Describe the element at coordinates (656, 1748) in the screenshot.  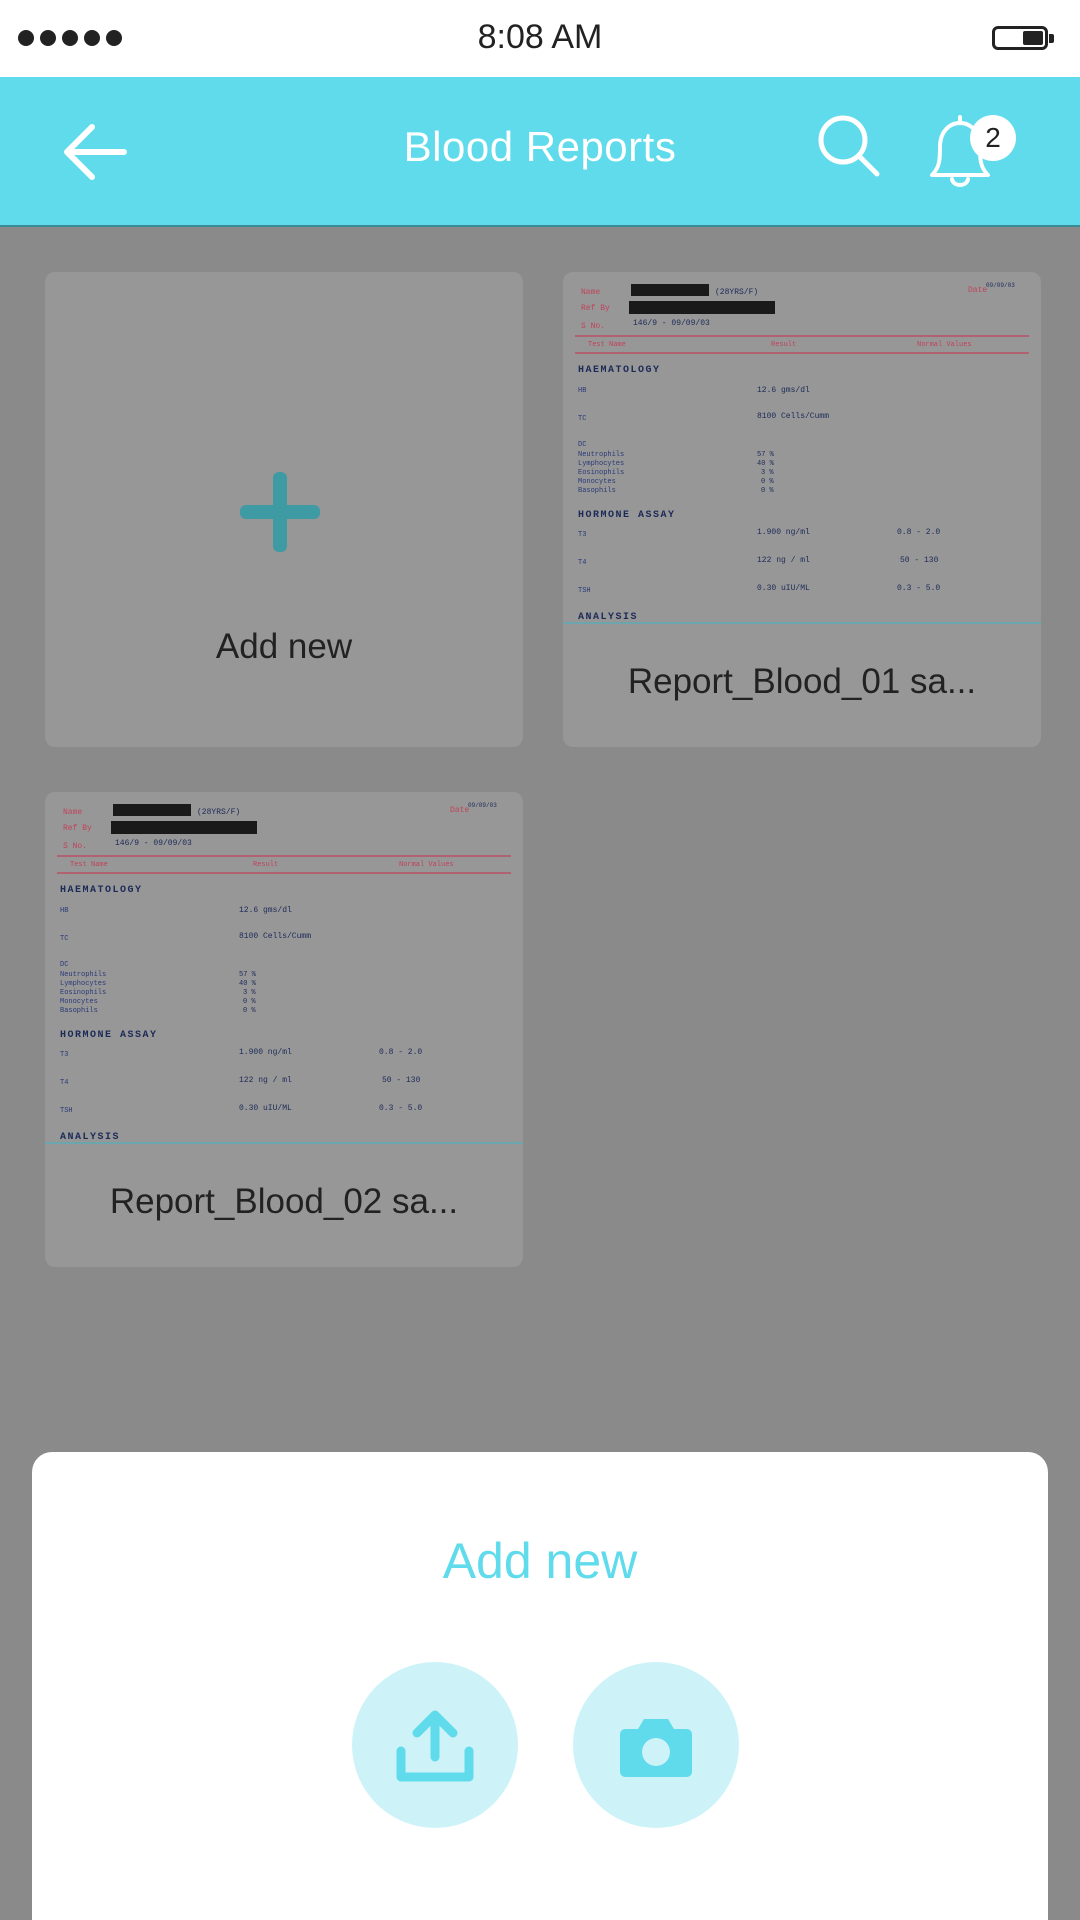
I see `camera-icon` at that location.